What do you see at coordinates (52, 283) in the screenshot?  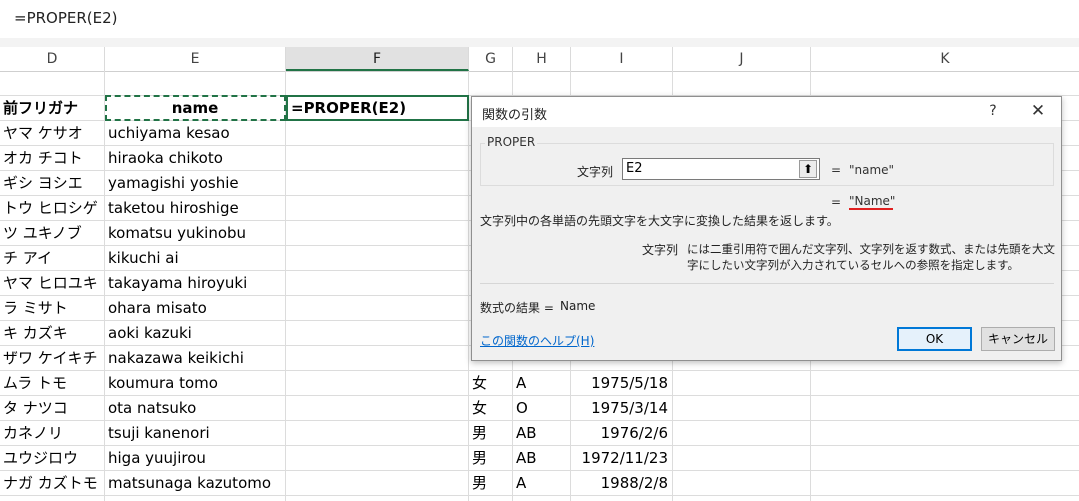 I see `cell-d: ヤマ ヒロユキ` at bounding box center [52, 283].